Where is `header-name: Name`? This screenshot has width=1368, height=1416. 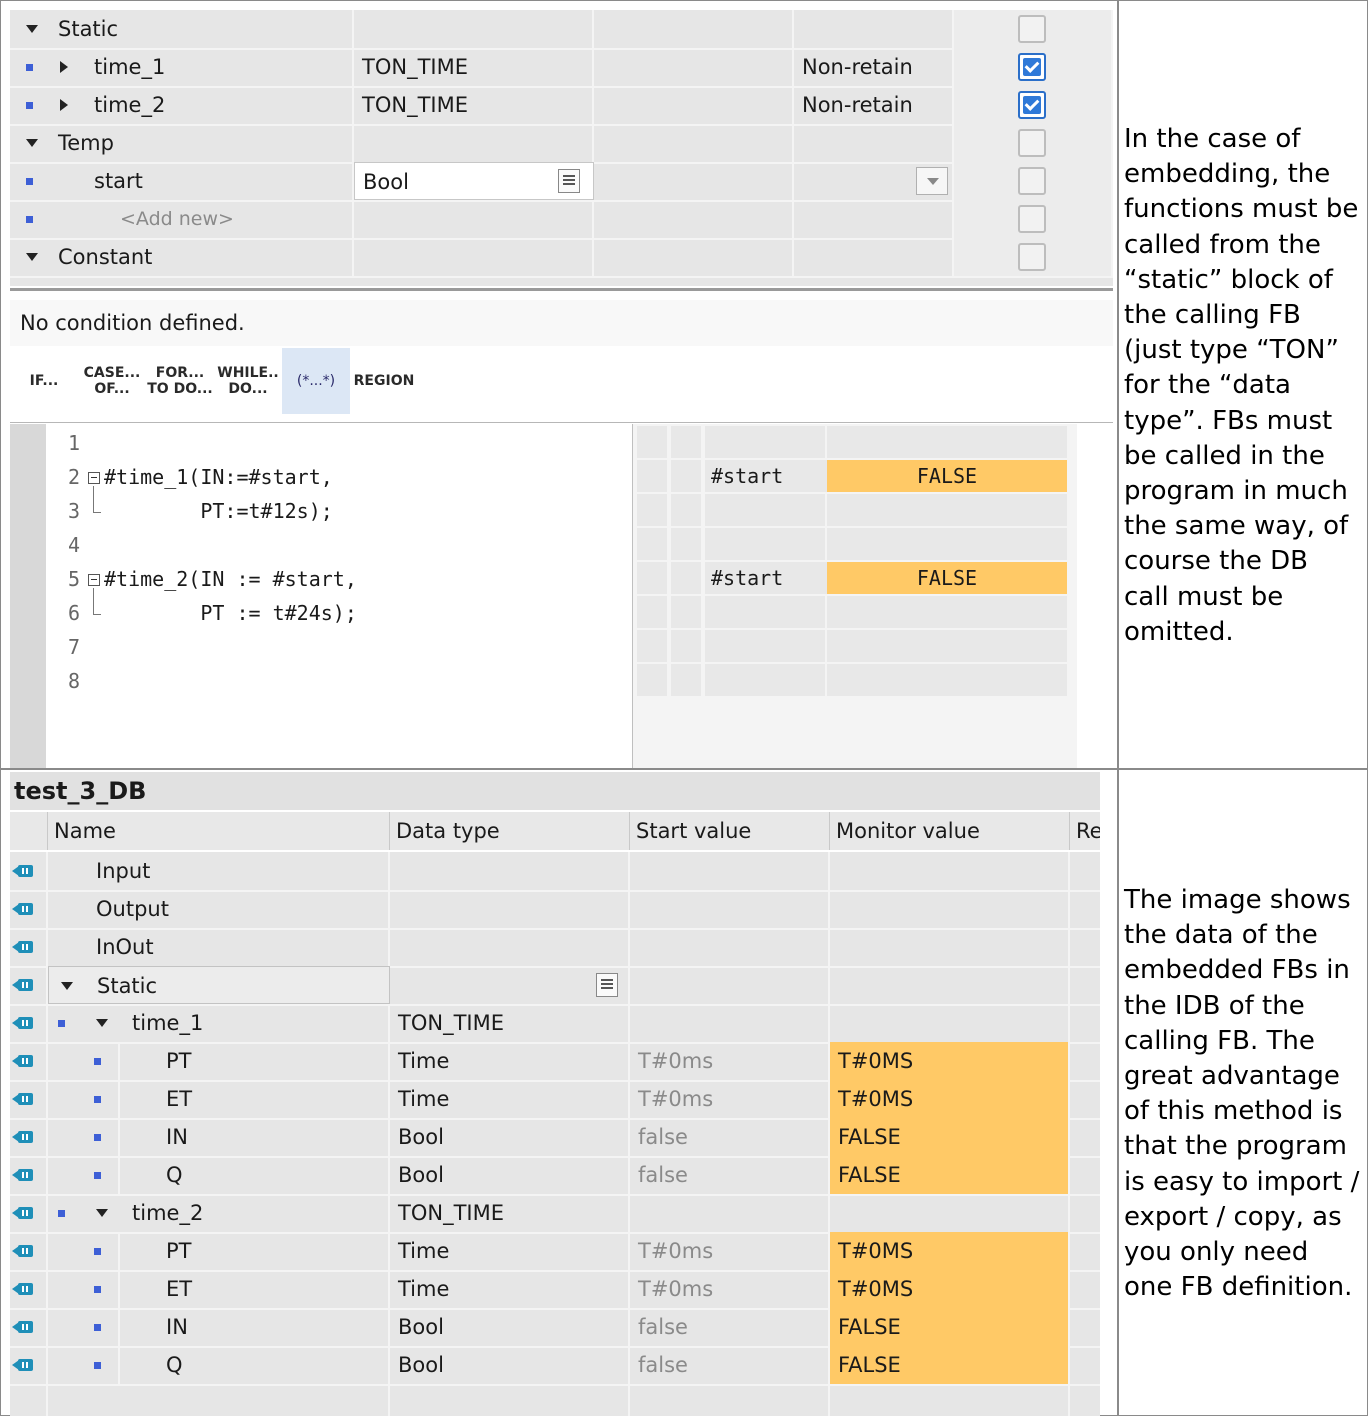
header-name: Name is located at coordinates (219, 831).